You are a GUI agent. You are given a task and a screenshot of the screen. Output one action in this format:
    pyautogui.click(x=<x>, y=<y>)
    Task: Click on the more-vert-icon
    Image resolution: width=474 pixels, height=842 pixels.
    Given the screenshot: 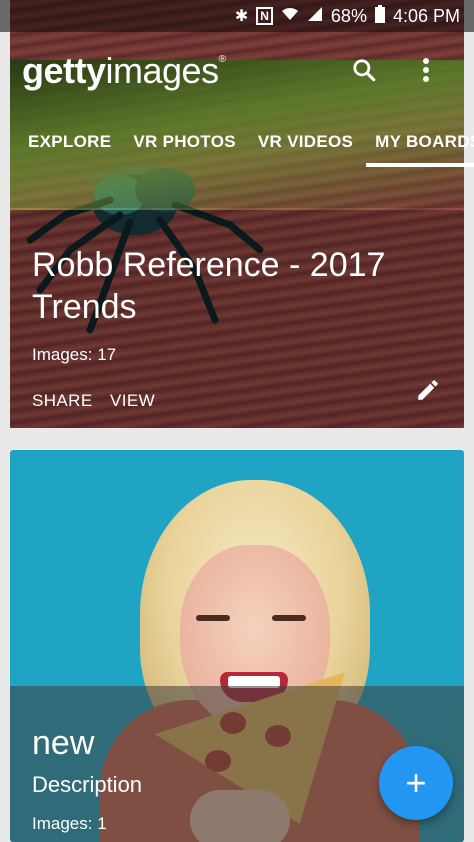 What is the action you would take?
    pyautogui.click(x=426, y=70)
    